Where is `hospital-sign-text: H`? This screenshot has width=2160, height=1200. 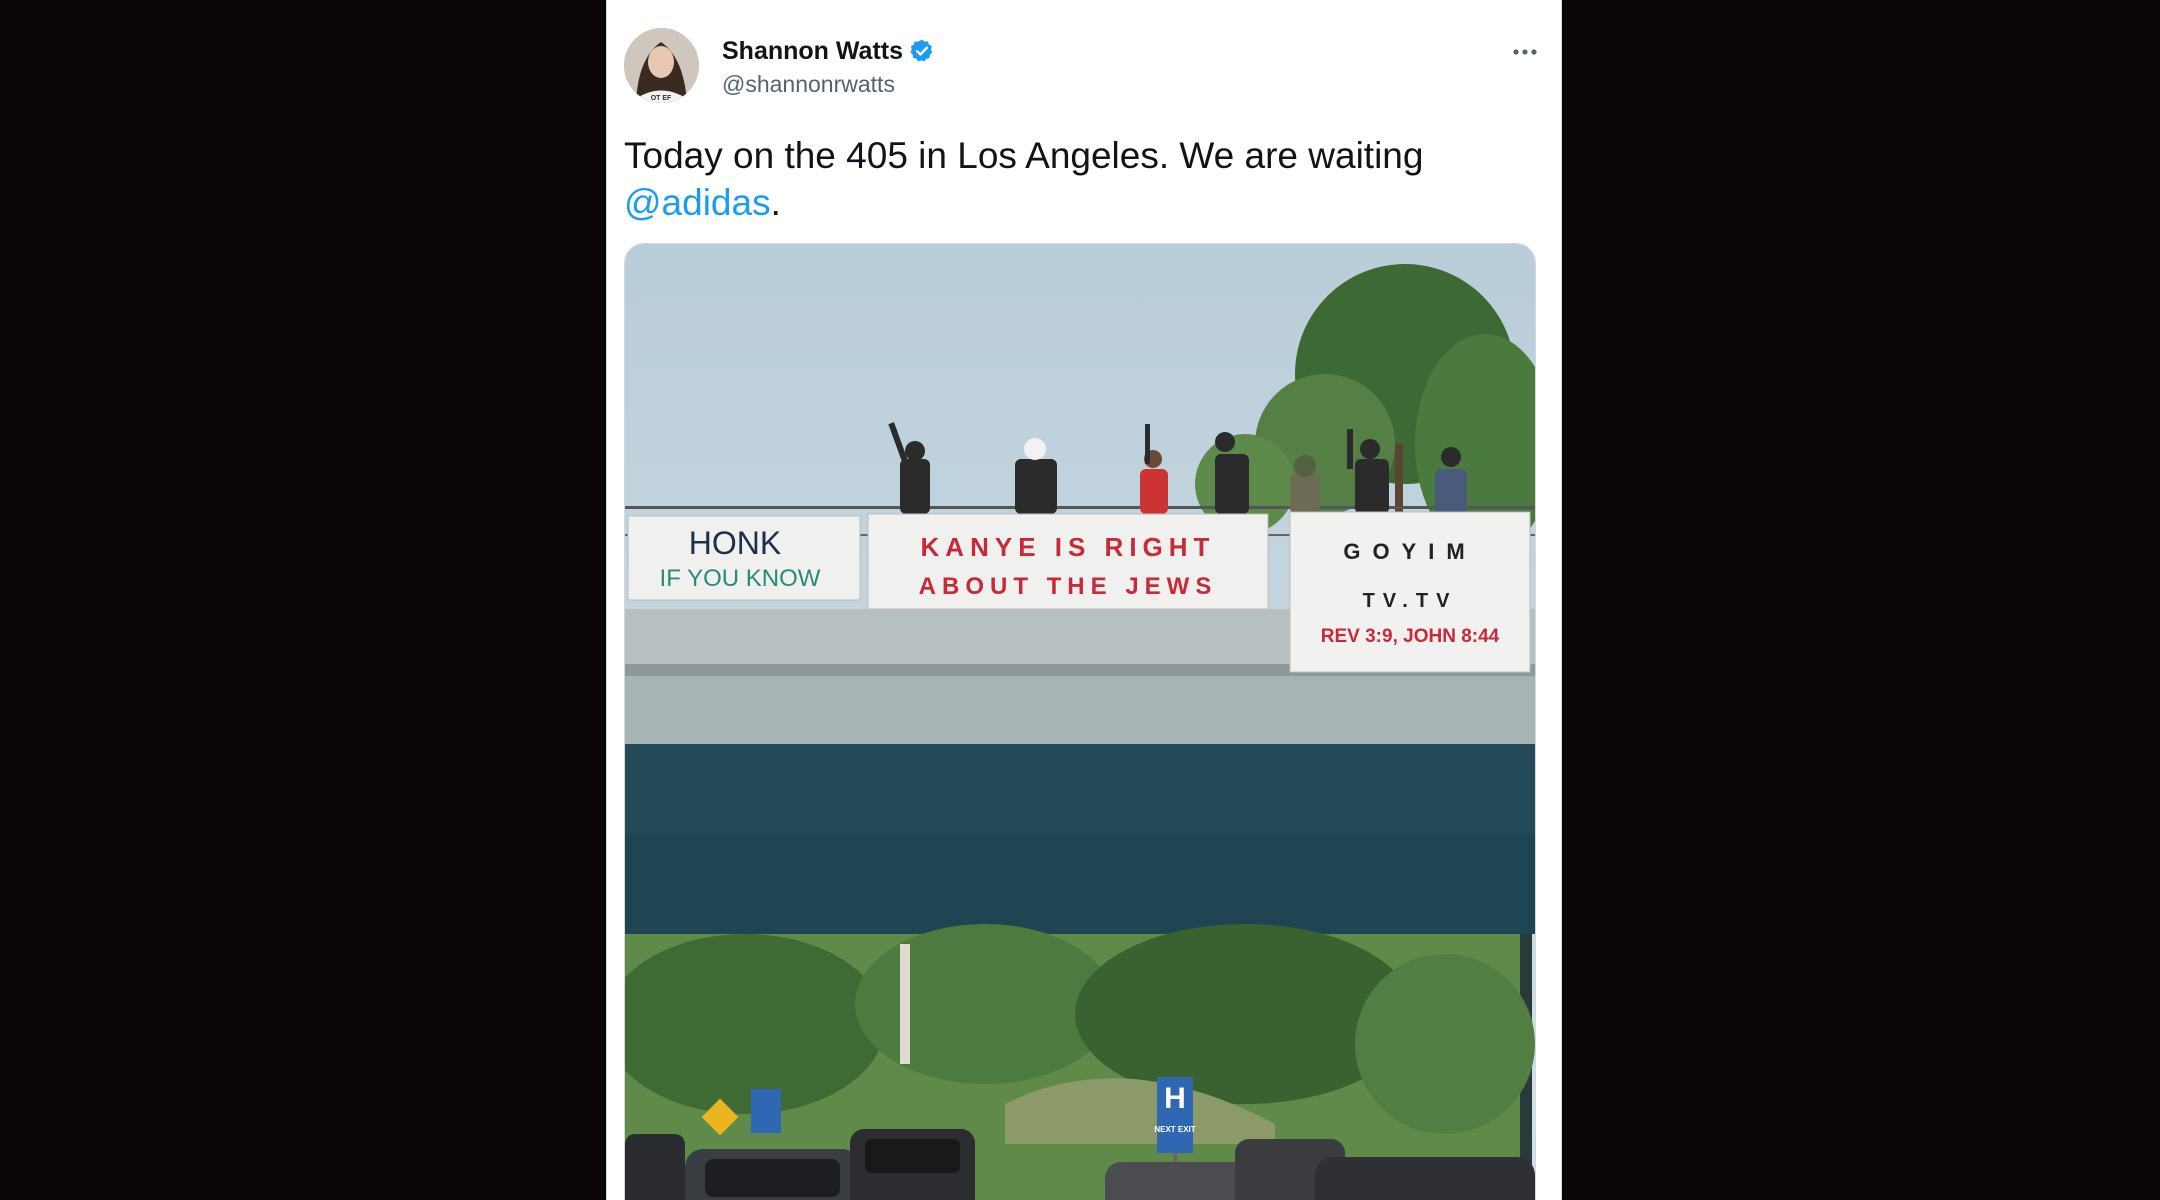
hospital-sign-text: H is located at coordinates (1175, 1098).